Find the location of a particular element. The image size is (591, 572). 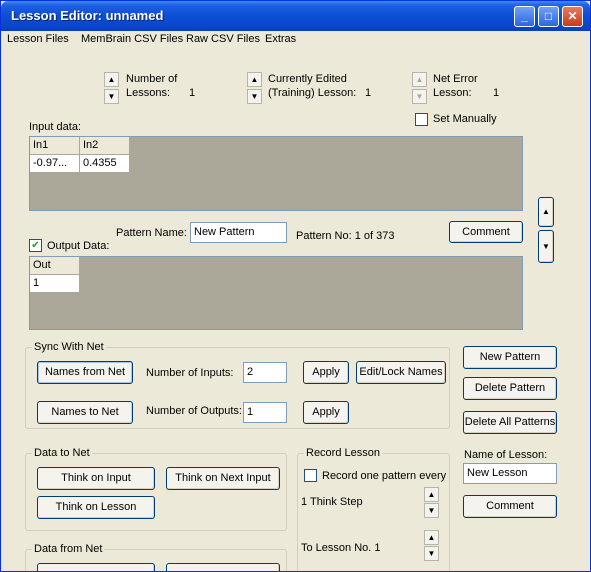

record-pattern-label: Record one pattern every is located at coordinates (384, 476).